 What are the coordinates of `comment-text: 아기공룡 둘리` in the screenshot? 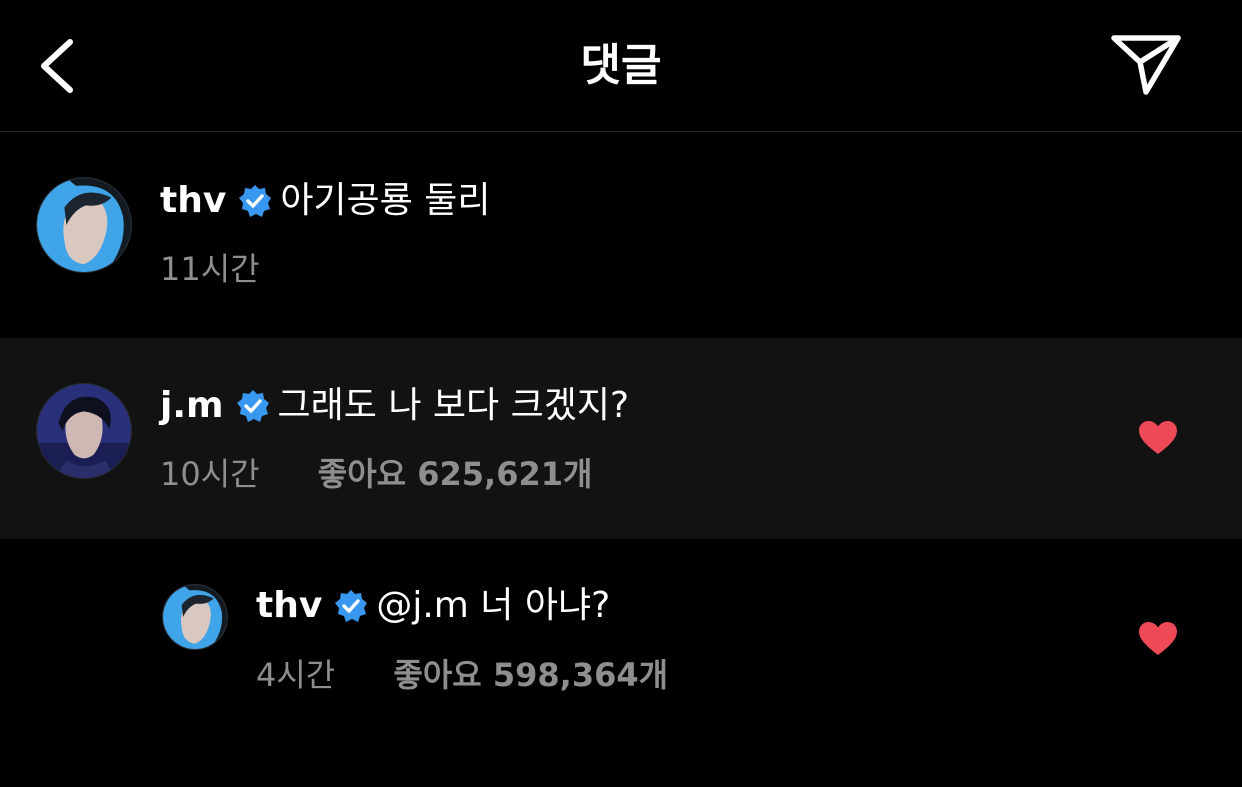 It's located at (385, 200).